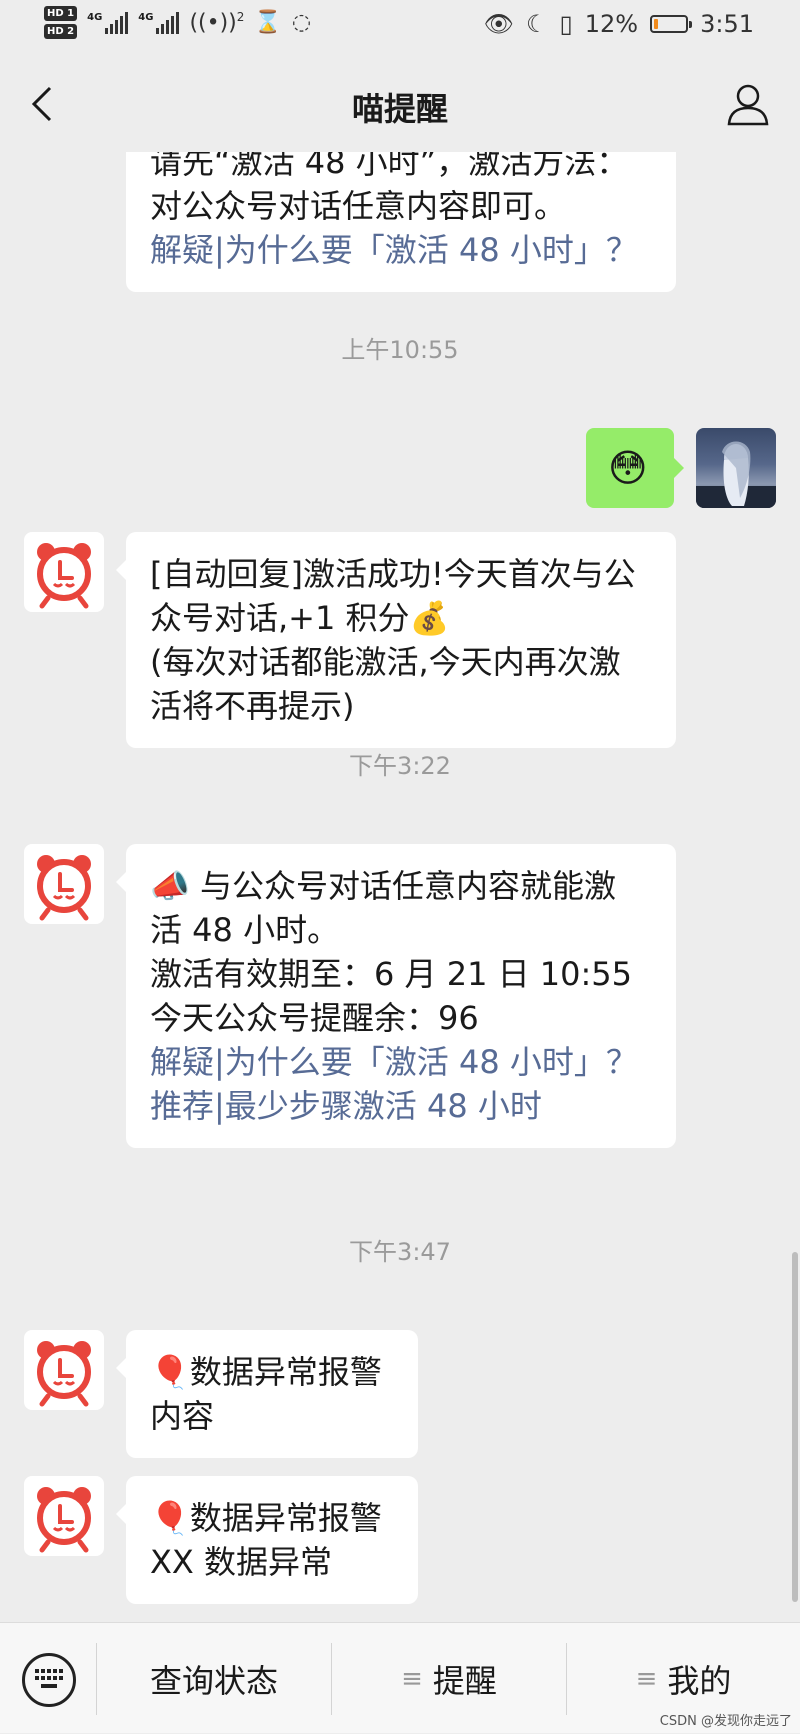 This screenshot has width=800, height=1734. What do you see at coordinates (245, 930) in the screenshot?
I see `message-text: 活 48 小时。` at bounding box center [245, 930].